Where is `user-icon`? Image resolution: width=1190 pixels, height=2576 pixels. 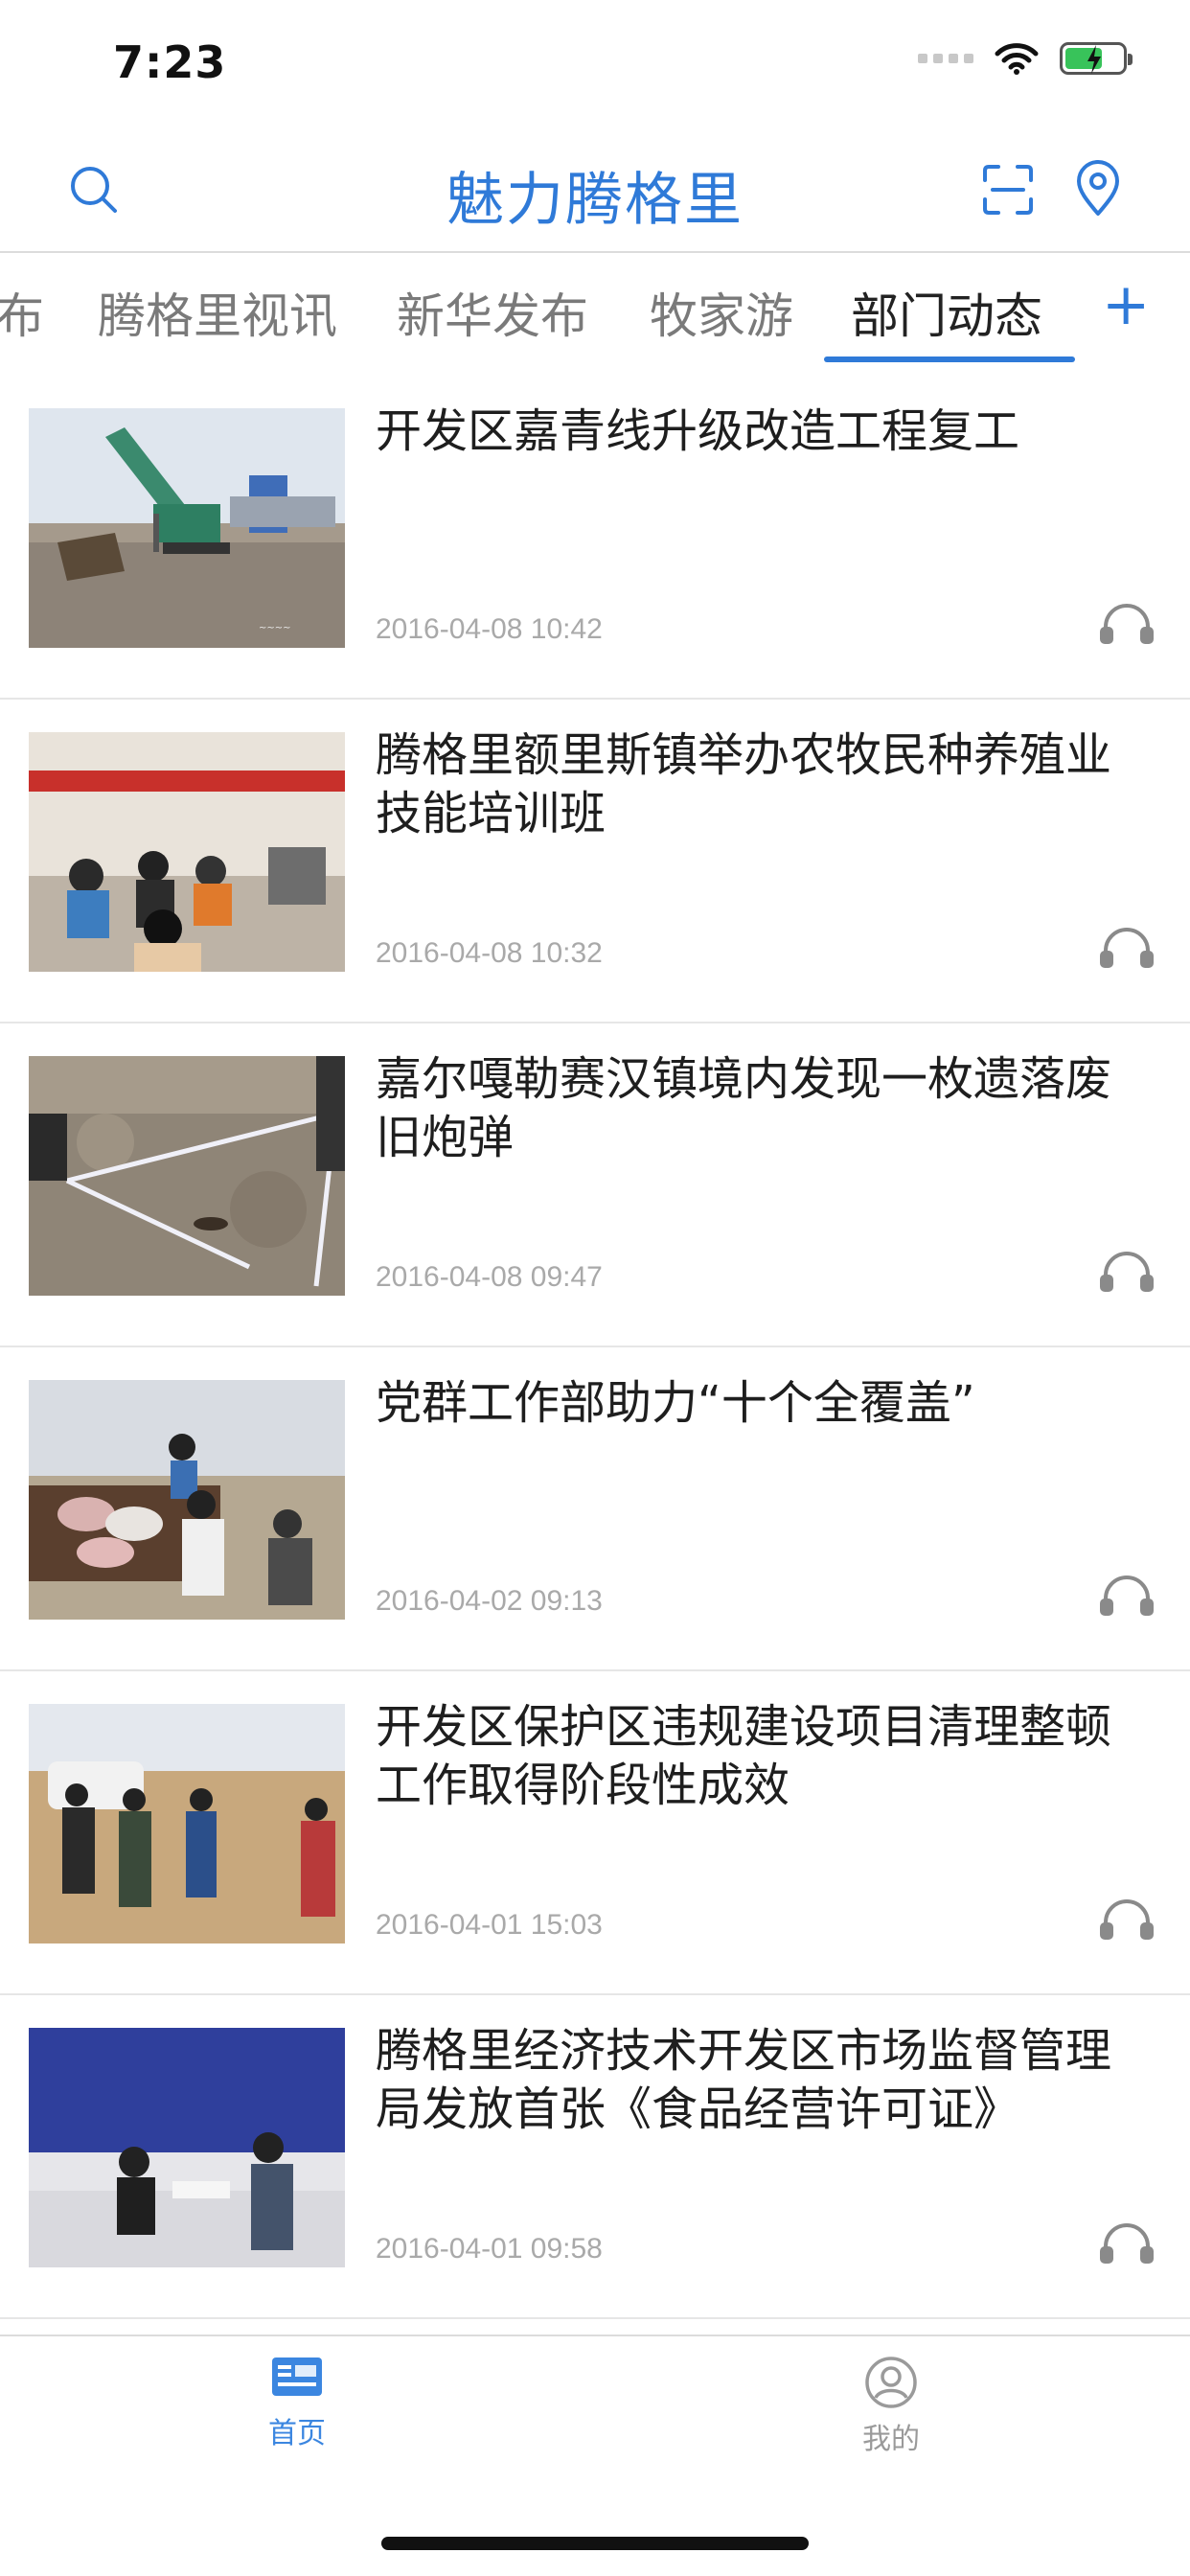
user-icon is located at coordinates (891, 2382).